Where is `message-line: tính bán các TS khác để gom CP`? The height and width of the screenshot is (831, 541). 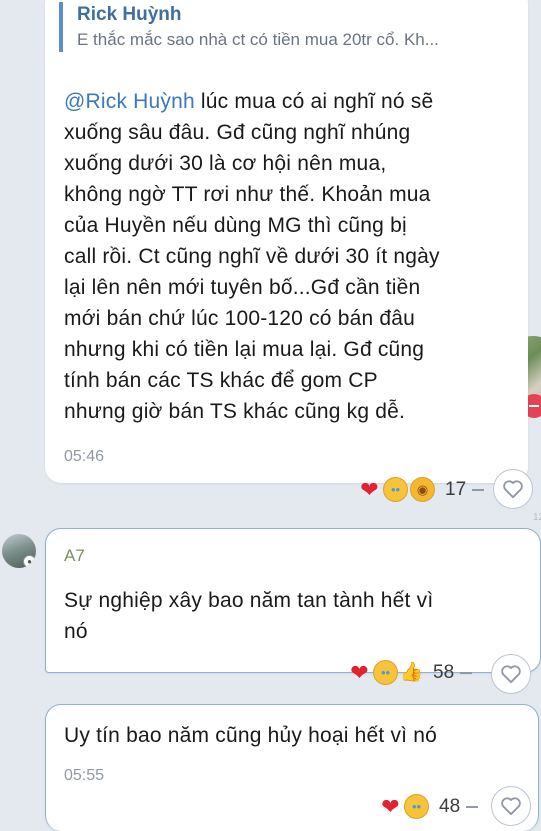
message-line: tính bán các TS khác để gom CP is located at coordinates (221, 380).